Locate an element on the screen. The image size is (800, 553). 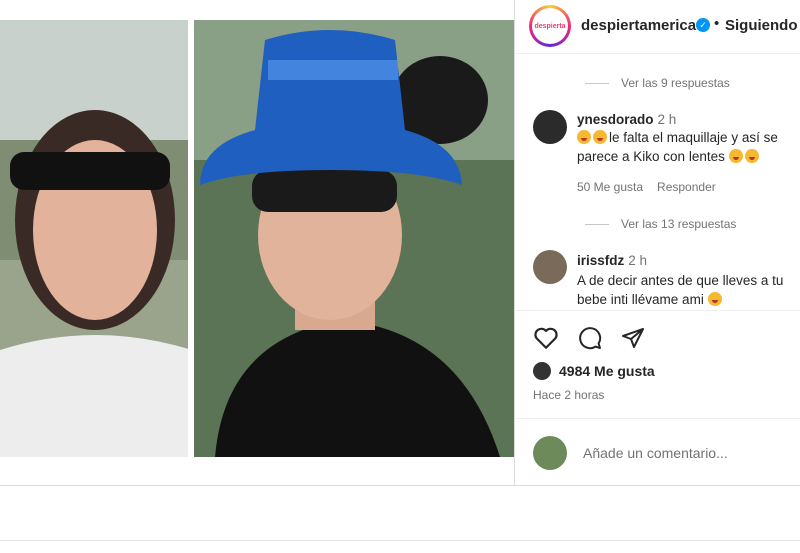
verified-badge-icon: ✓ is located at coordinates (703, 25).